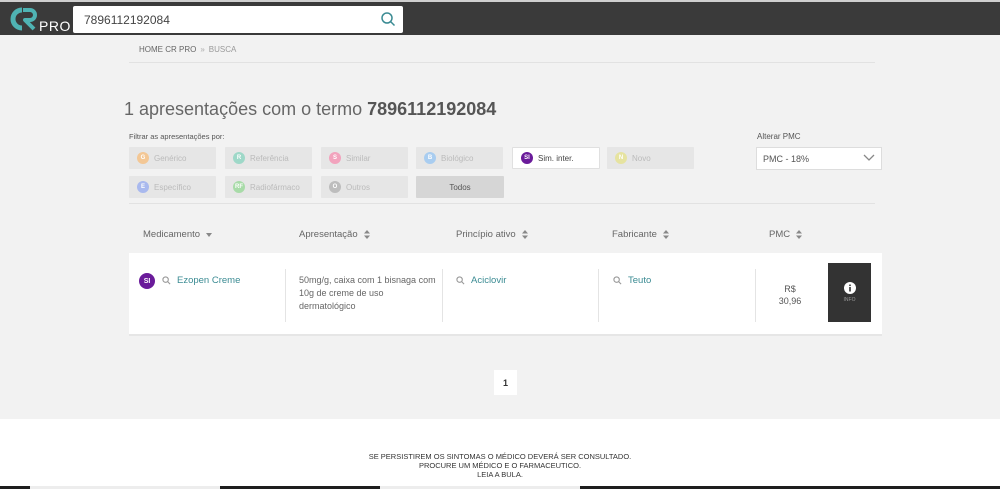  I want to click on filter-chip-radiofarmaco: RF Radiofármaco, so click(268, 187).